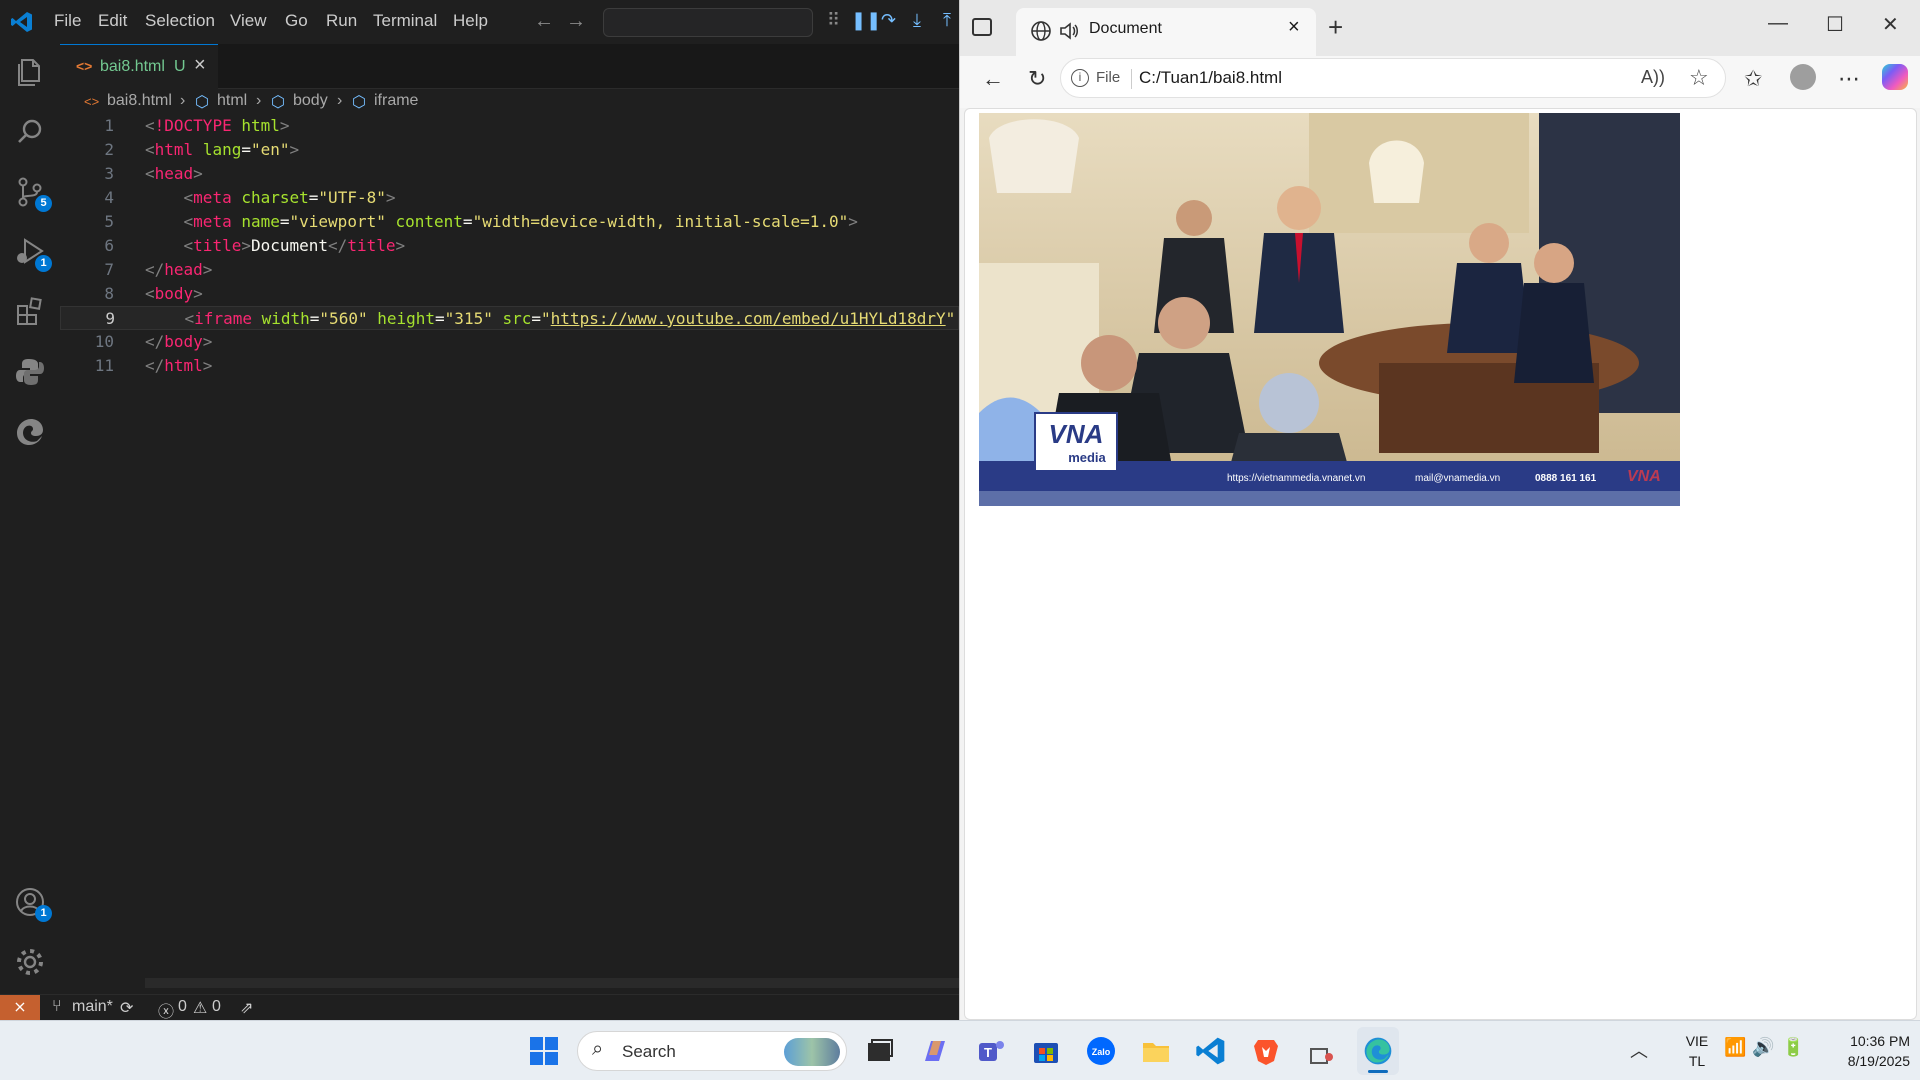 The image size is (1920, 1080). I want to click on pause-icon: ❚❚, so click(866, 20).